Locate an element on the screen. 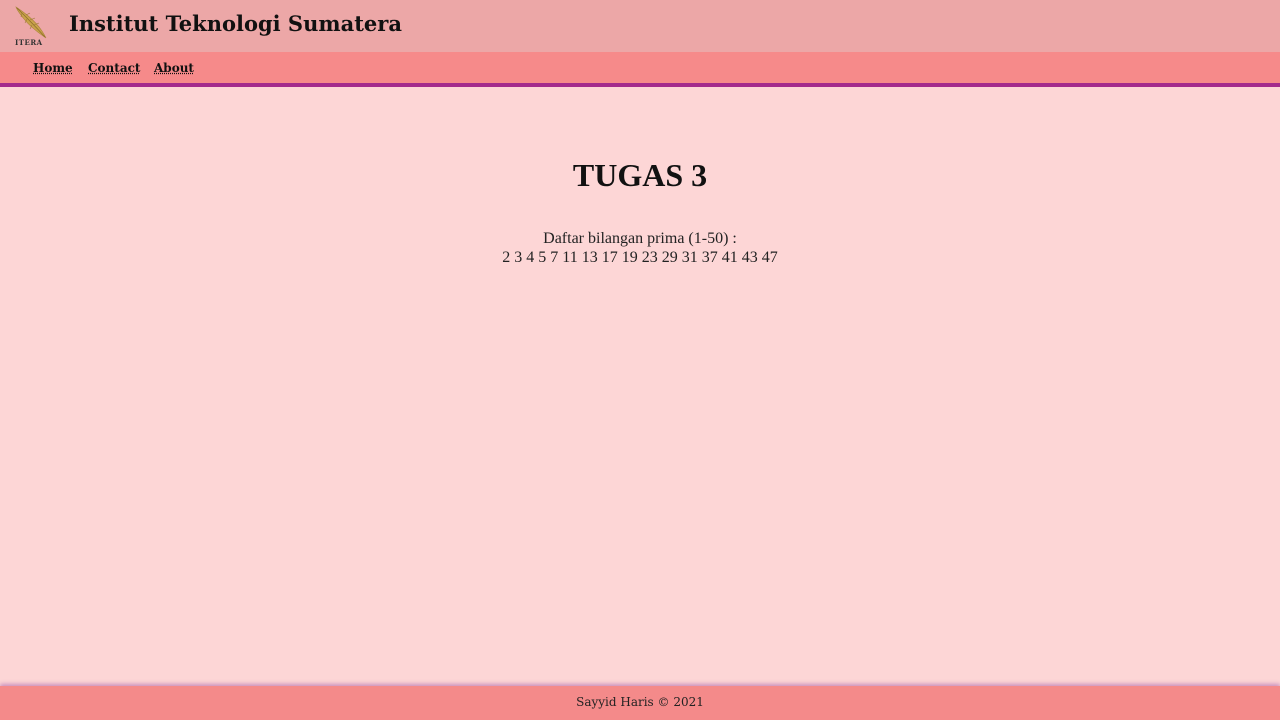 This screenshot has width=1280, height=720. site-title: Institut Teknologi Sumatera is located at coordinates (235, 23).